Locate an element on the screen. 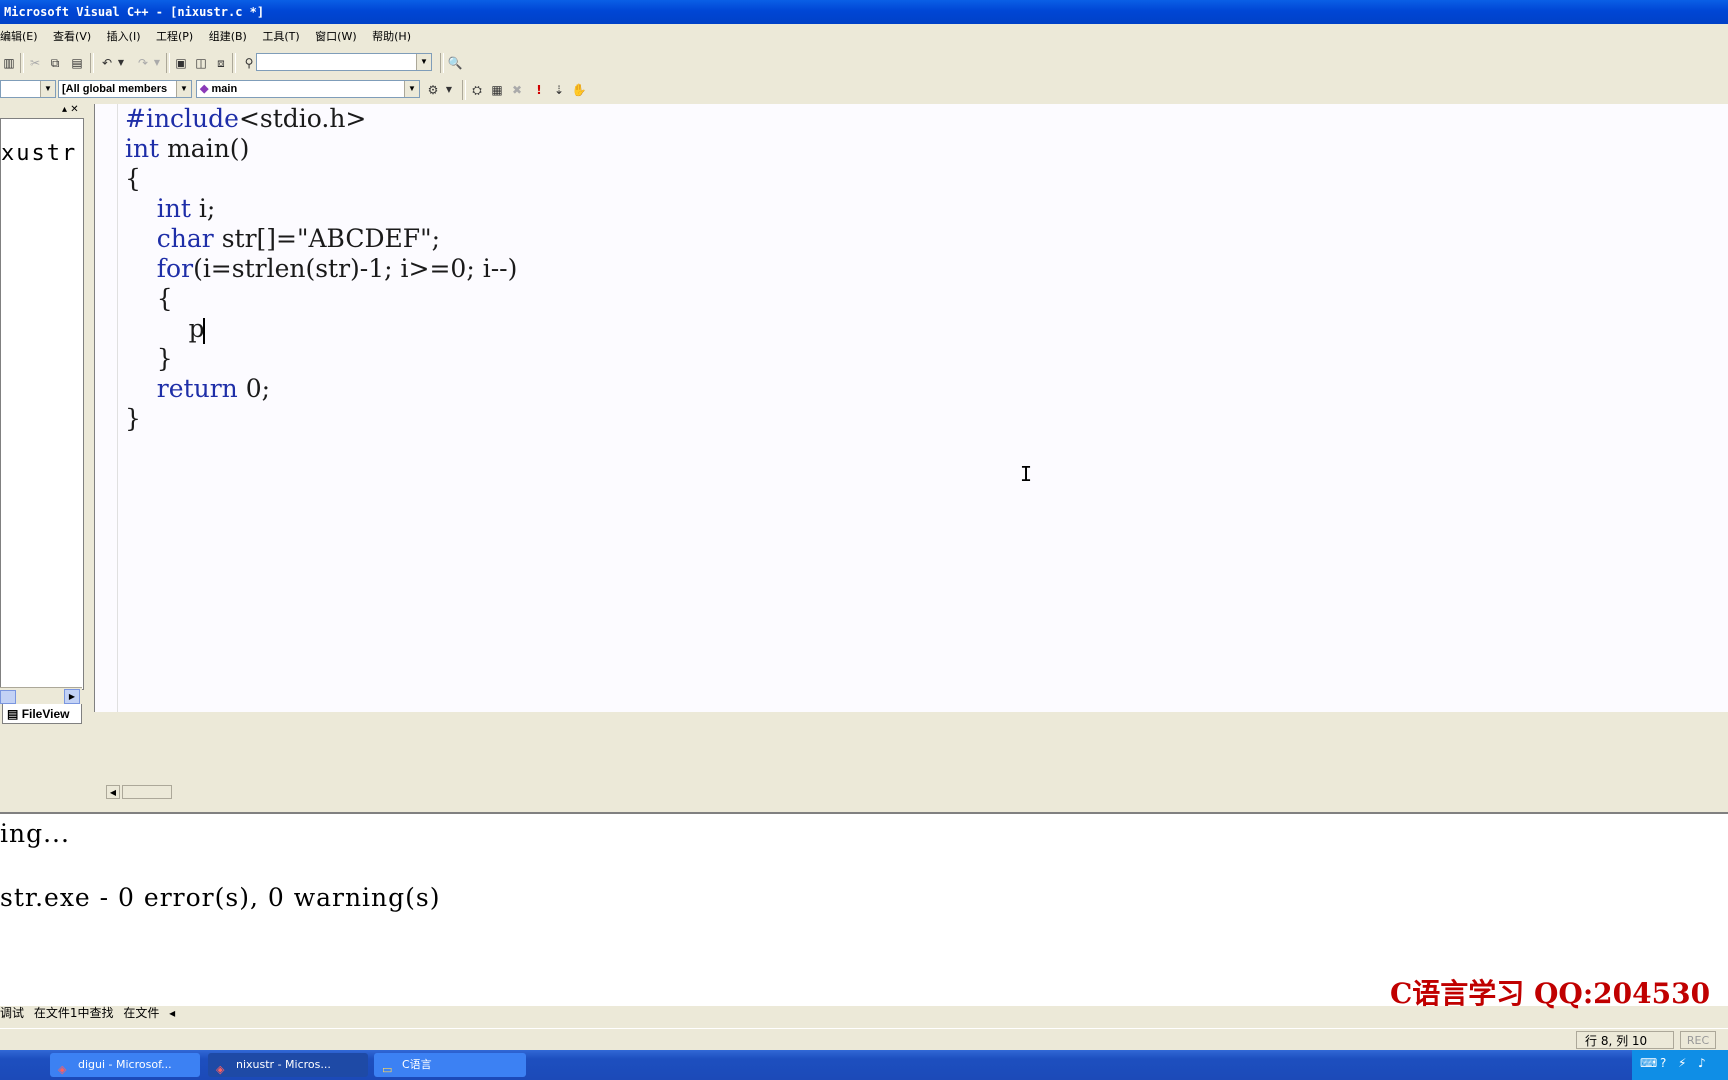 This screenshot has width=1728, height=1080. window-list-icon: ⧈ is located at coordinates (221, 63).